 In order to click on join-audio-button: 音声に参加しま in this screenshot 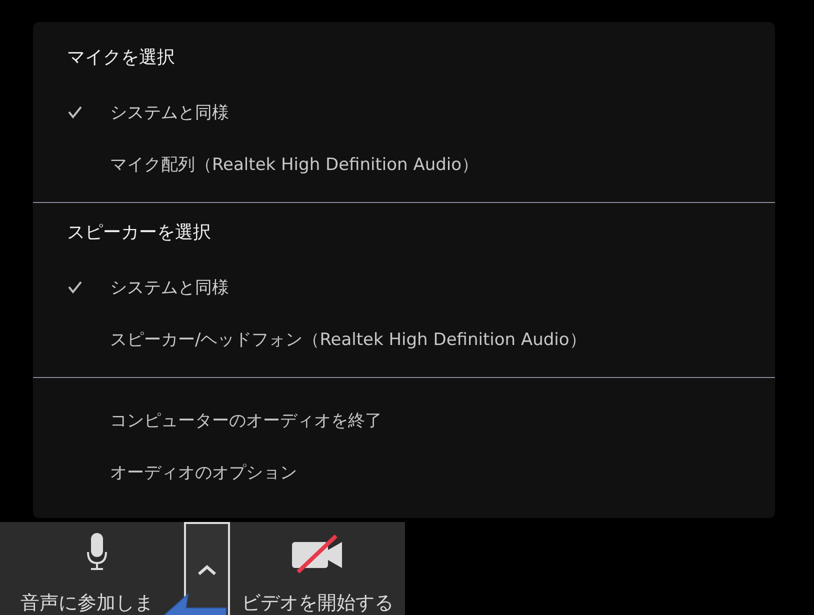, I will do `click(92, 568)`.